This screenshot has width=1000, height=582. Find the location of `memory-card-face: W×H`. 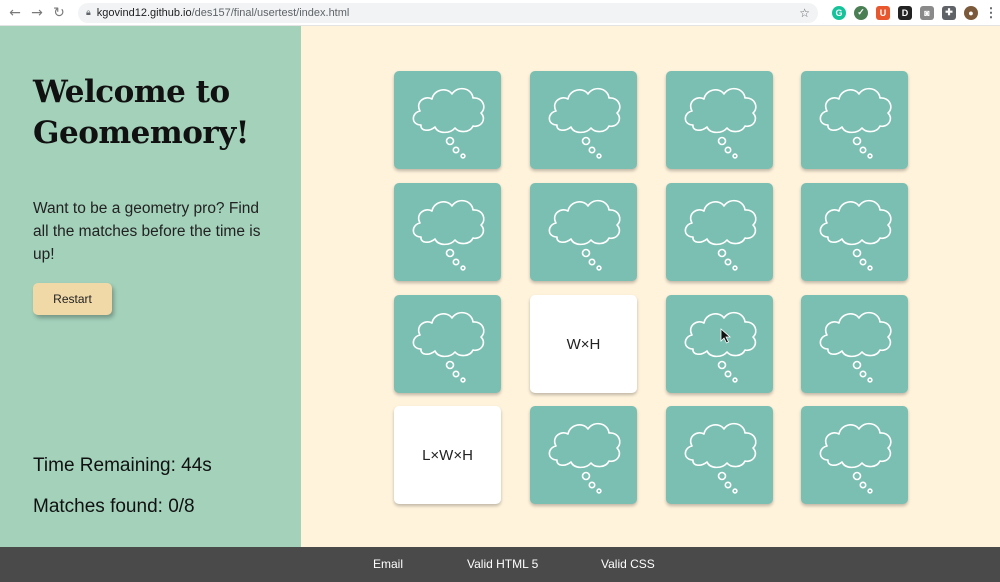

memory-card-face: W×H is located at coordinates (583, 344).